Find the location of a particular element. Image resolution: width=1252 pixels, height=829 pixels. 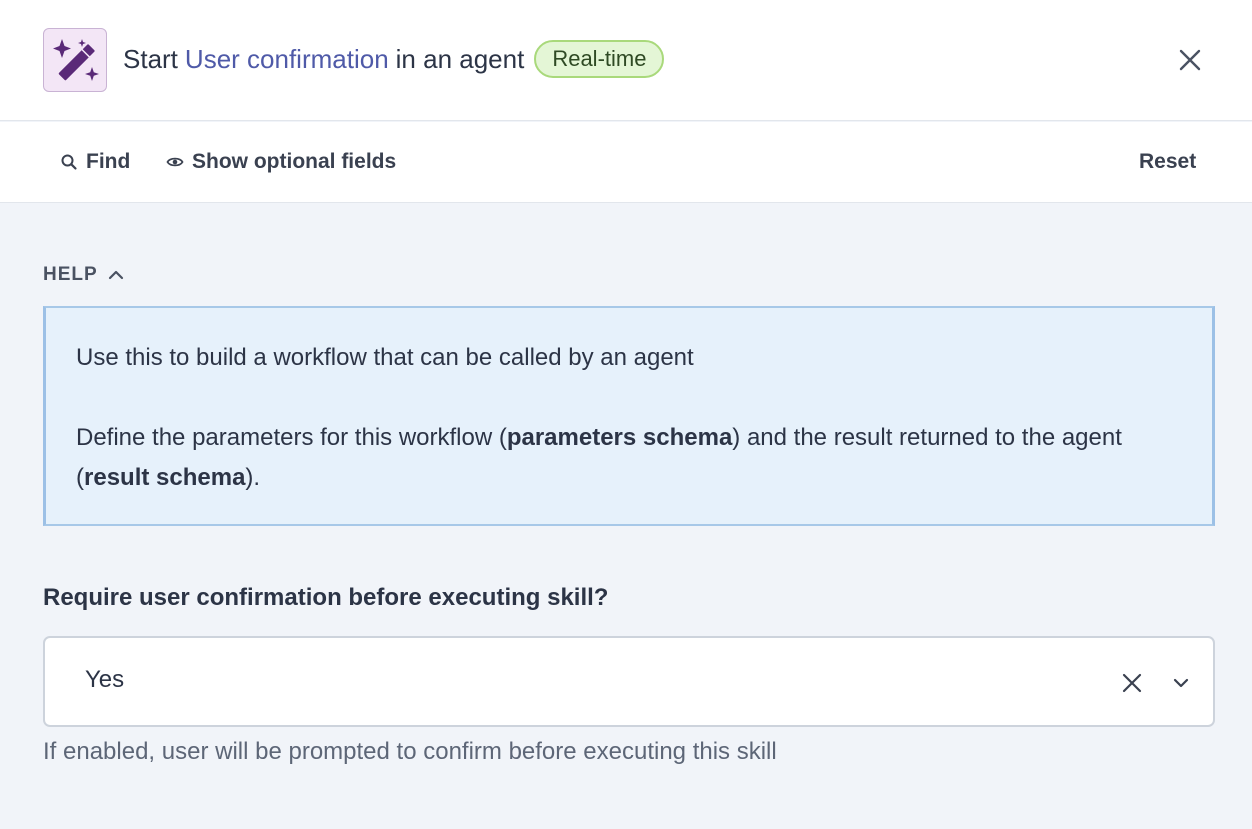

status-badge: Real-time is located at coordinates (599, 59).